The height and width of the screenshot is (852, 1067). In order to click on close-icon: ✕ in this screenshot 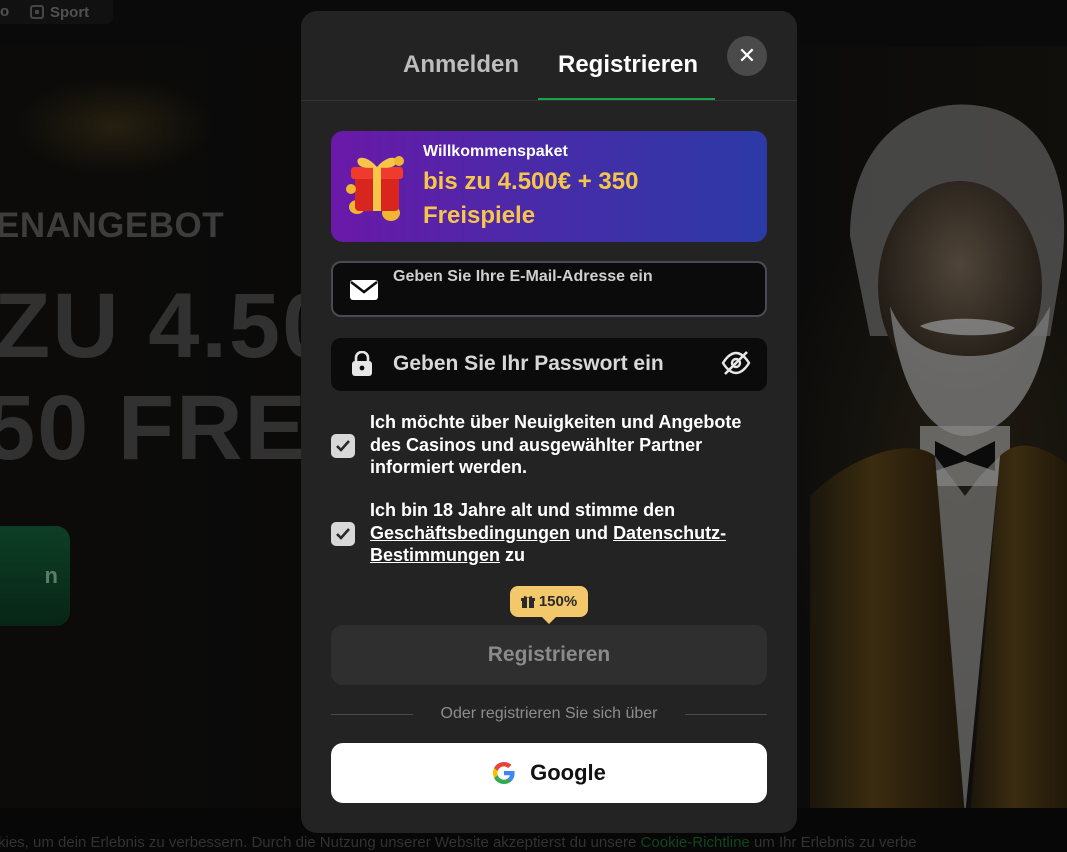, I will do `click(747, 55)`.